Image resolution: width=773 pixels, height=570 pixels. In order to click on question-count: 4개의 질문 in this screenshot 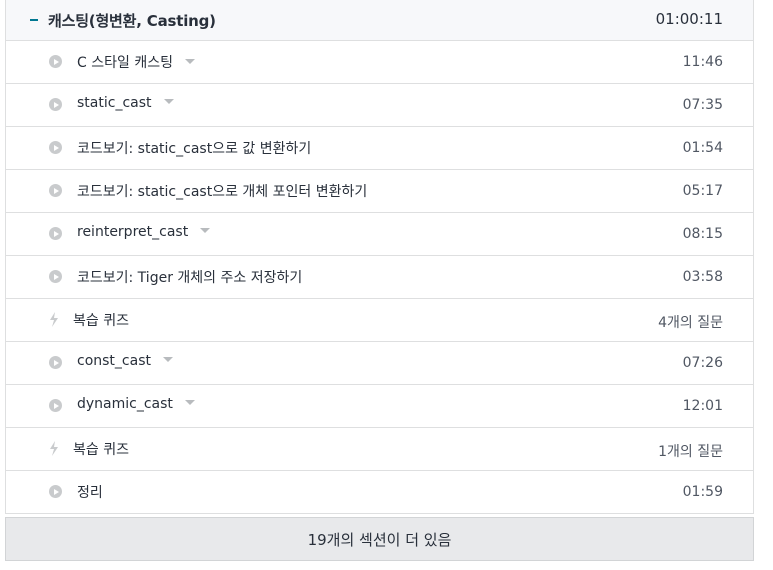, I will do `click(690, 323)`.